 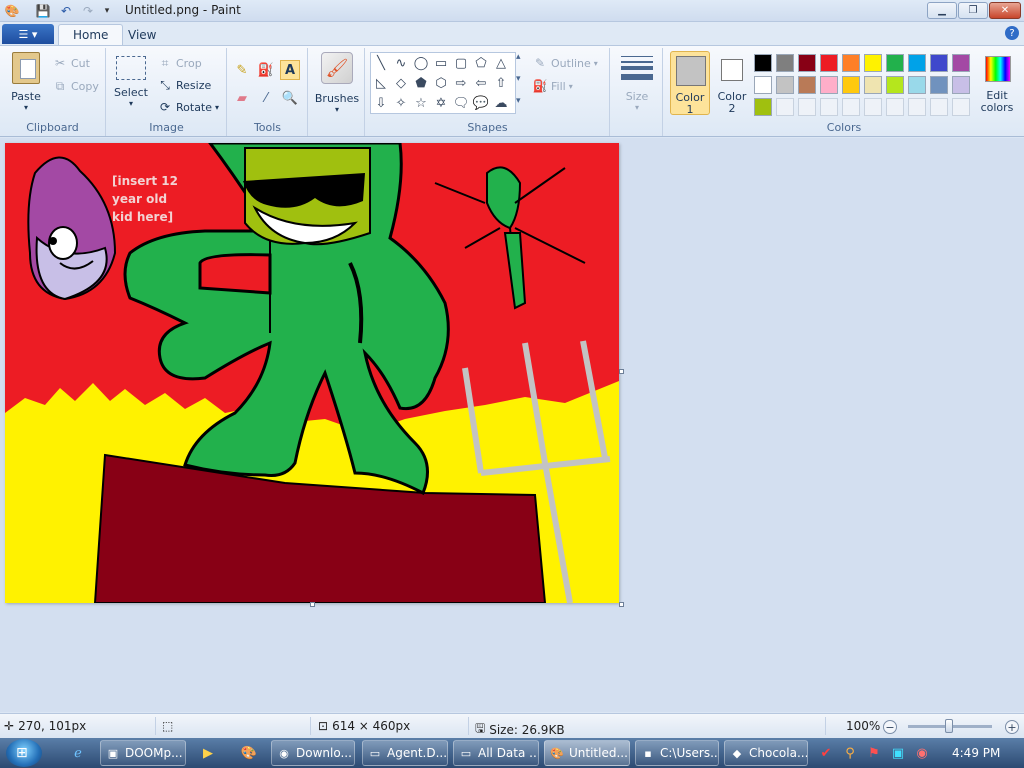 What do you see at coordinates (501, 83) in the screenshot?
I see `up-arrow-shape-icon: ⇧` at bounding box center [501, 83].